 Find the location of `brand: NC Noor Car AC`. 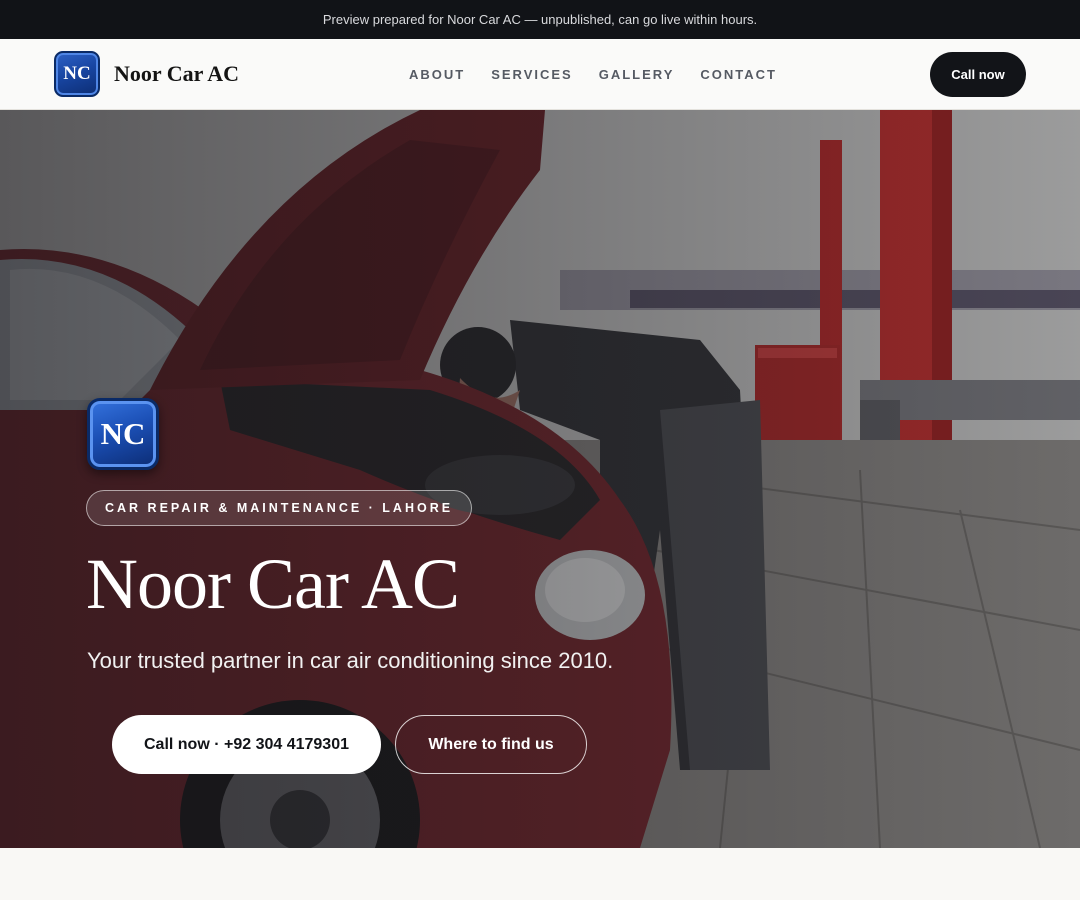

brand: NC Noor Car AC is located at coordinates (146, 74).